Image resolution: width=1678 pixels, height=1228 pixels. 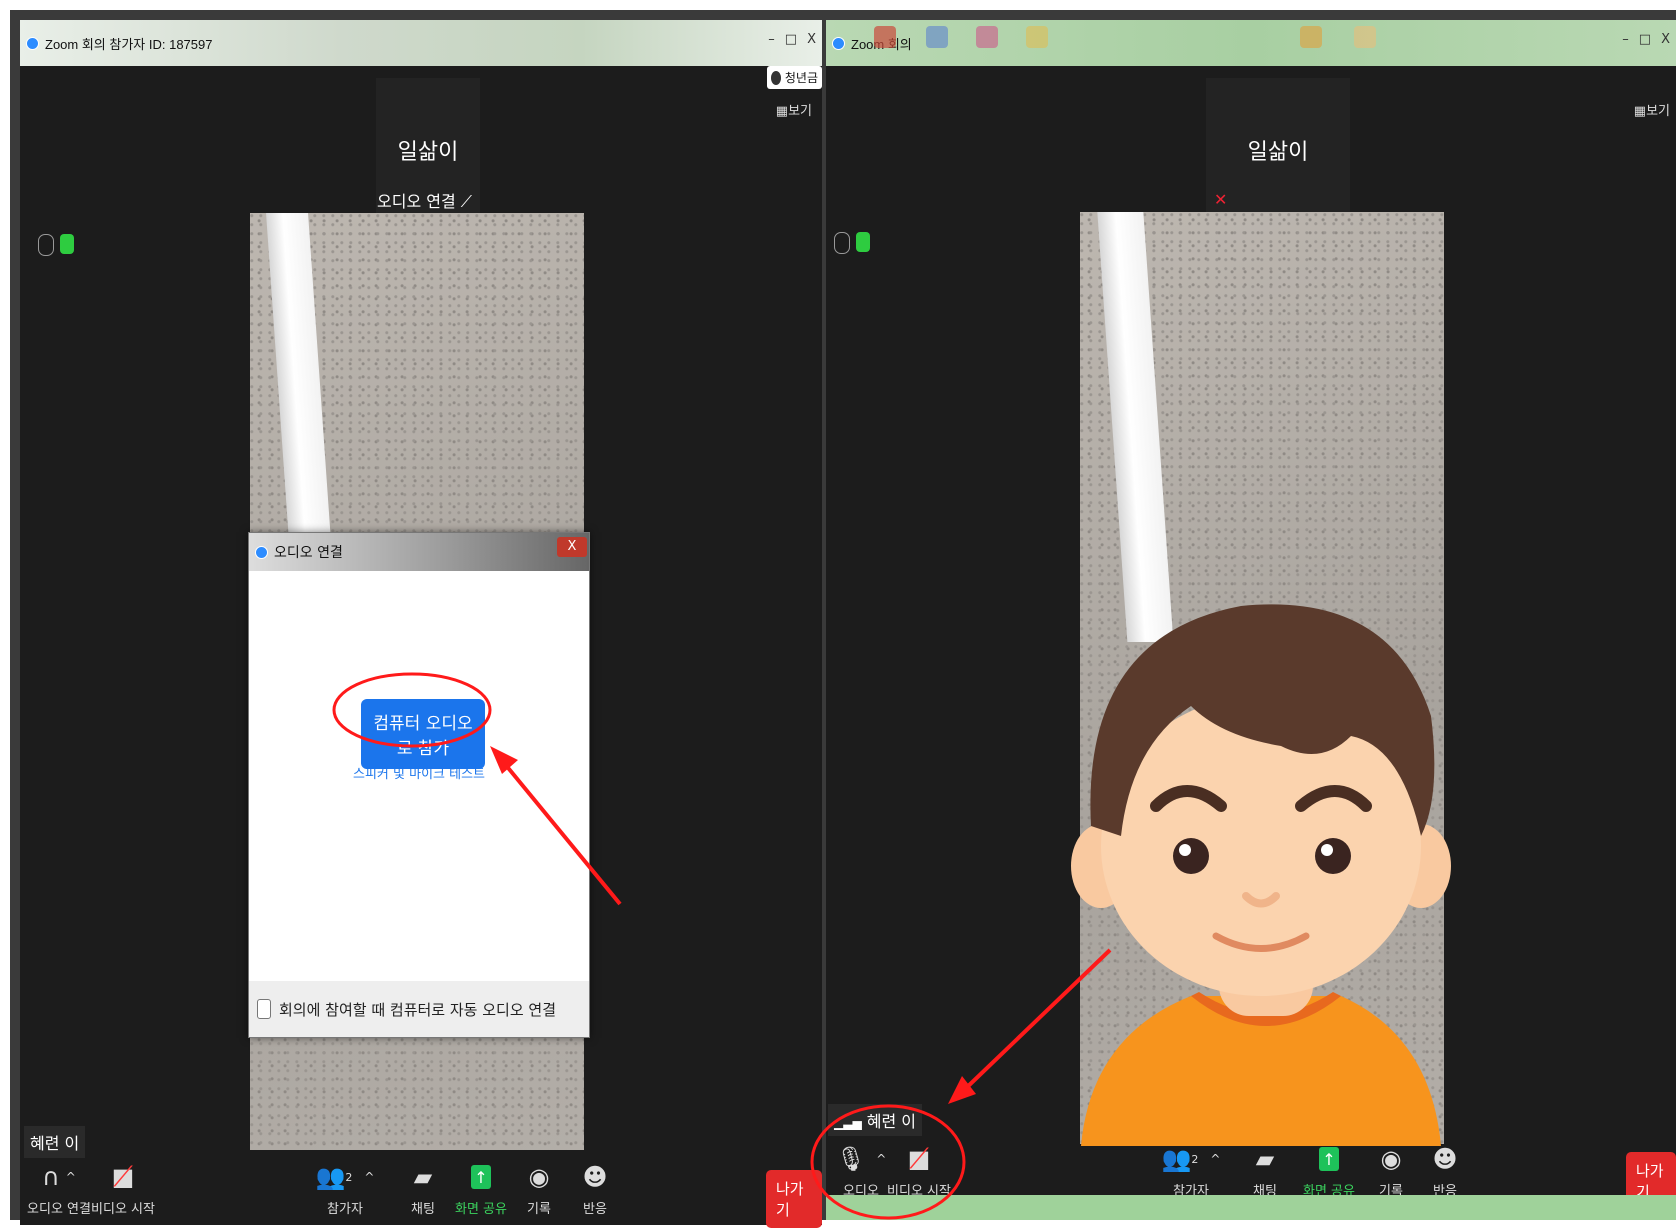 What do you see at coordinates (129, 44) in the screenshot?
I see `left-window-title: Zoom 회의 참가자 ID: 187597` at bounding box center [129, 44].